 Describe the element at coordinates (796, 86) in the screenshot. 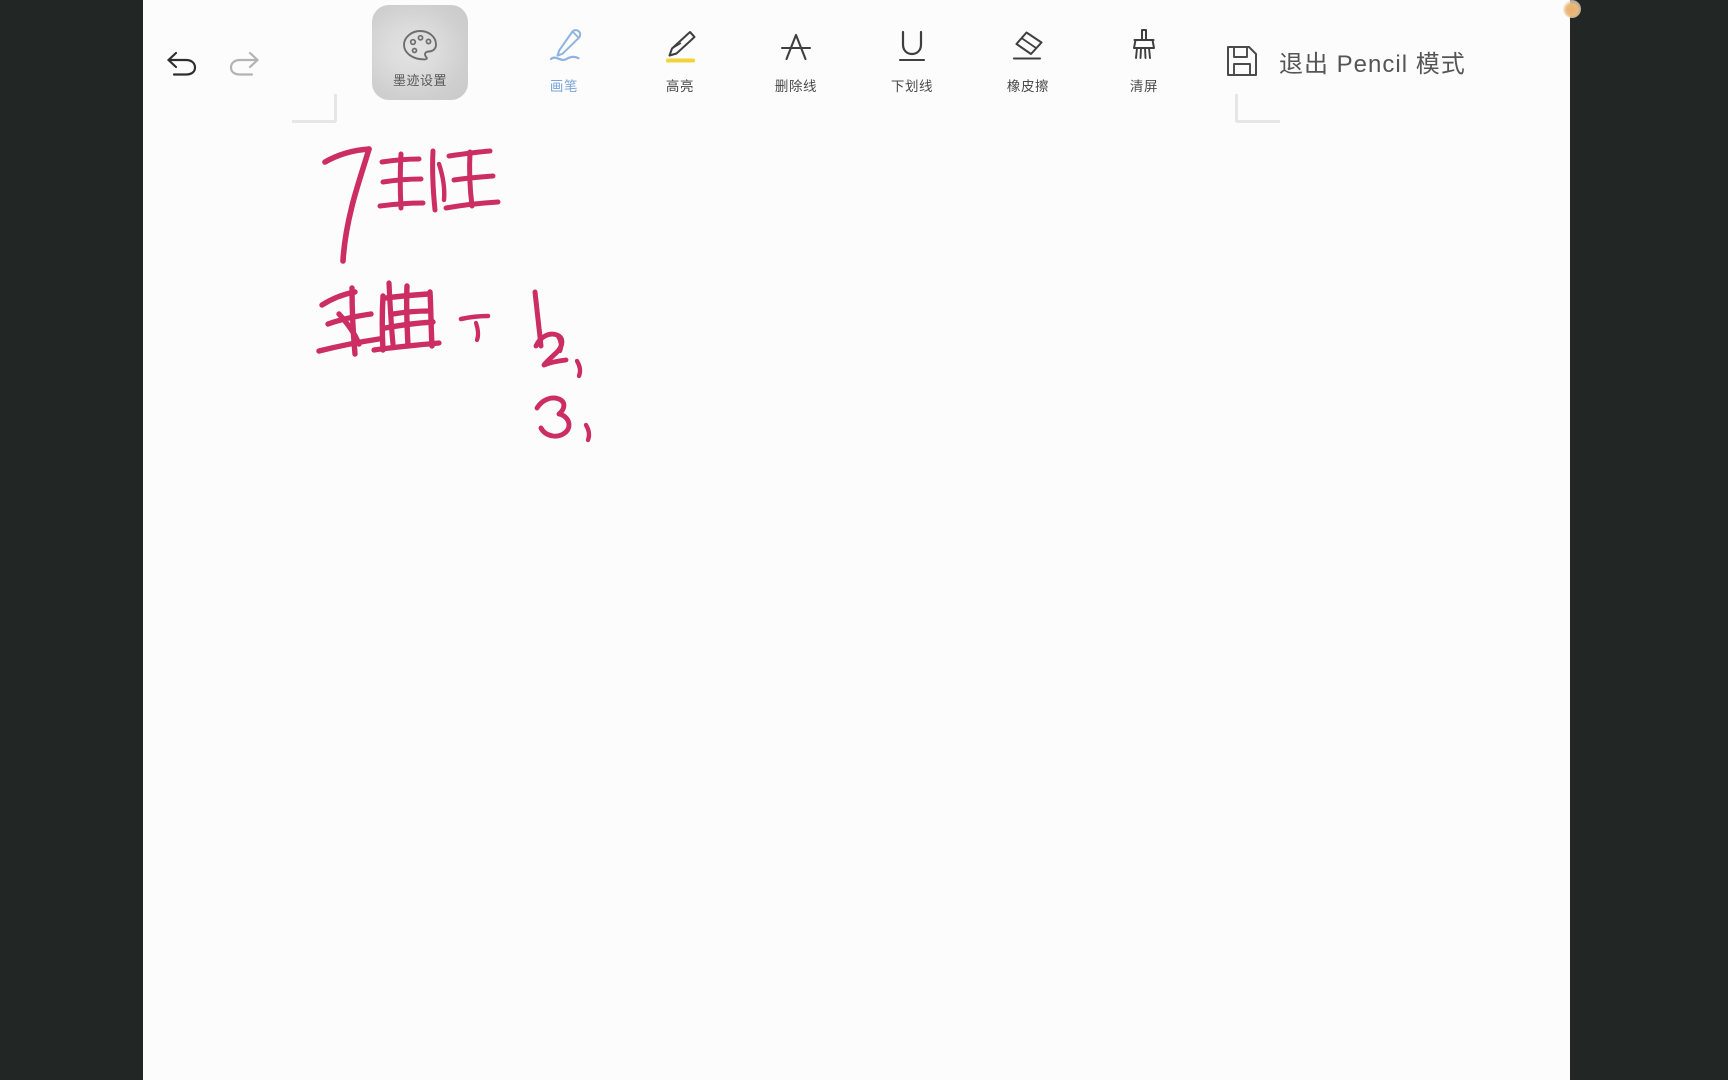

I see `tool-strikethrough-label: 删除线` at that location.